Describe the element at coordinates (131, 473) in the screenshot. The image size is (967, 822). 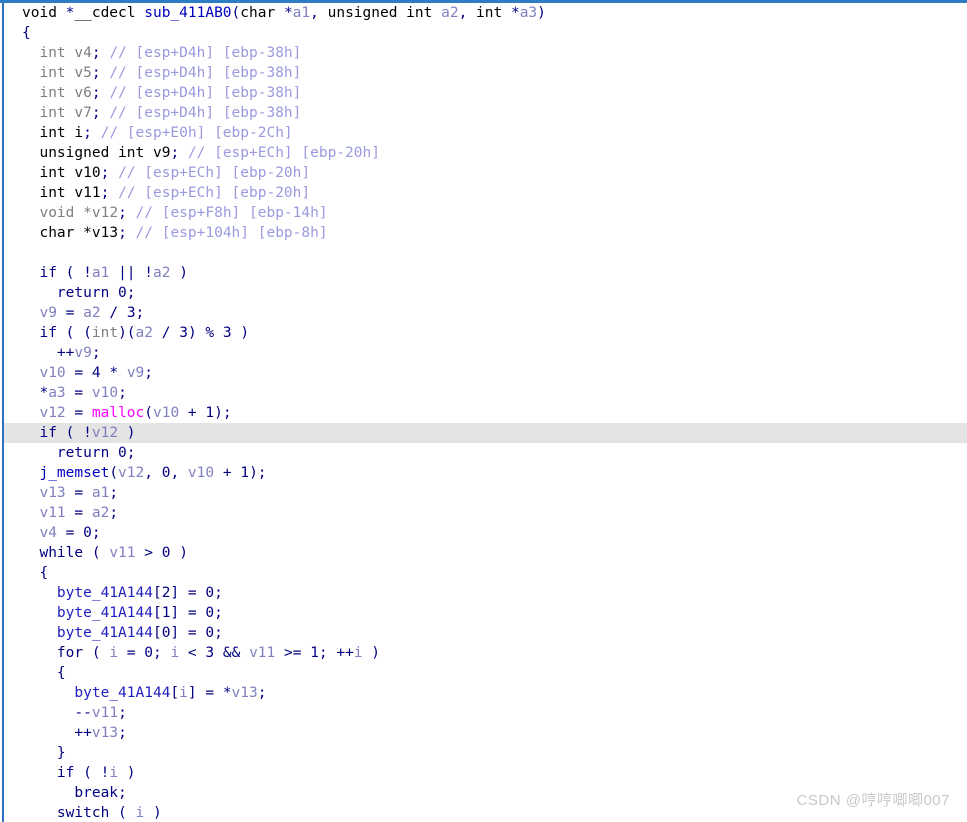
I see `token-var: v12` at that location.